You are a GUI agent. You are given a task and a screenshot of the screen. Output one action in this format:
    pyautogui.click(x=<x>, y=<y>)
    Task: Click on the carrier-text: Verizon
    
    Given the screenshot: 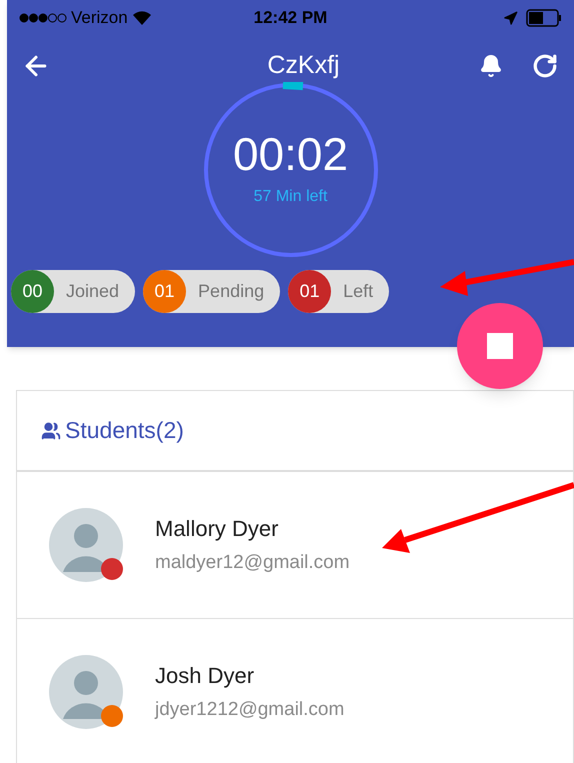 What is the action you would take?
    pyautogui.click(x=99, y=18)
    